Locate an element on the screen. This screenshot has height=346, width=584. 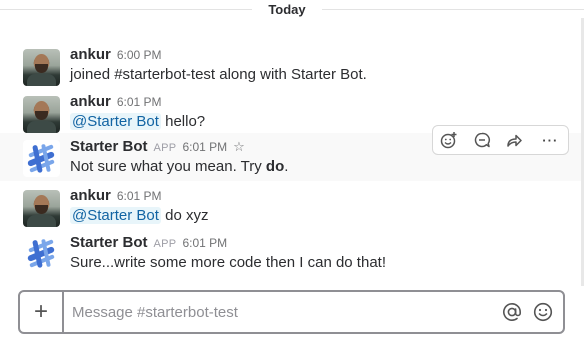
share-button is located at coordinates (514, 140).